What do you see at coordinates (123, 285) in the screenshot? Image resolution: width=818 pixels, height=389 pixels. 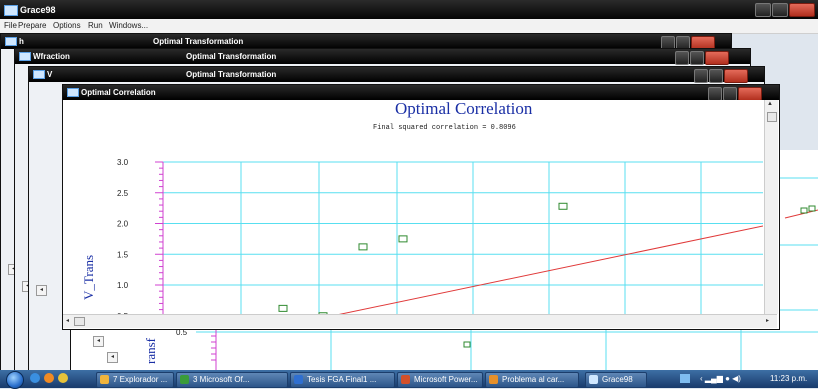 I see `y-tick-label: 1.0` at bounding box center [123, 285].